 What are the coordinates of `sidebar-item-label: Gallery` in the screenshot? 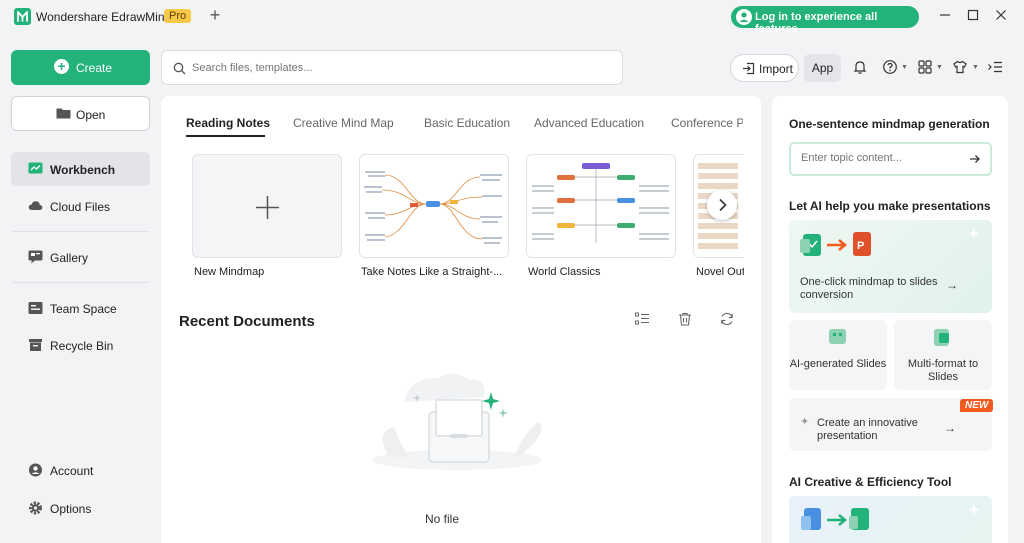 It's located at (69, 258).